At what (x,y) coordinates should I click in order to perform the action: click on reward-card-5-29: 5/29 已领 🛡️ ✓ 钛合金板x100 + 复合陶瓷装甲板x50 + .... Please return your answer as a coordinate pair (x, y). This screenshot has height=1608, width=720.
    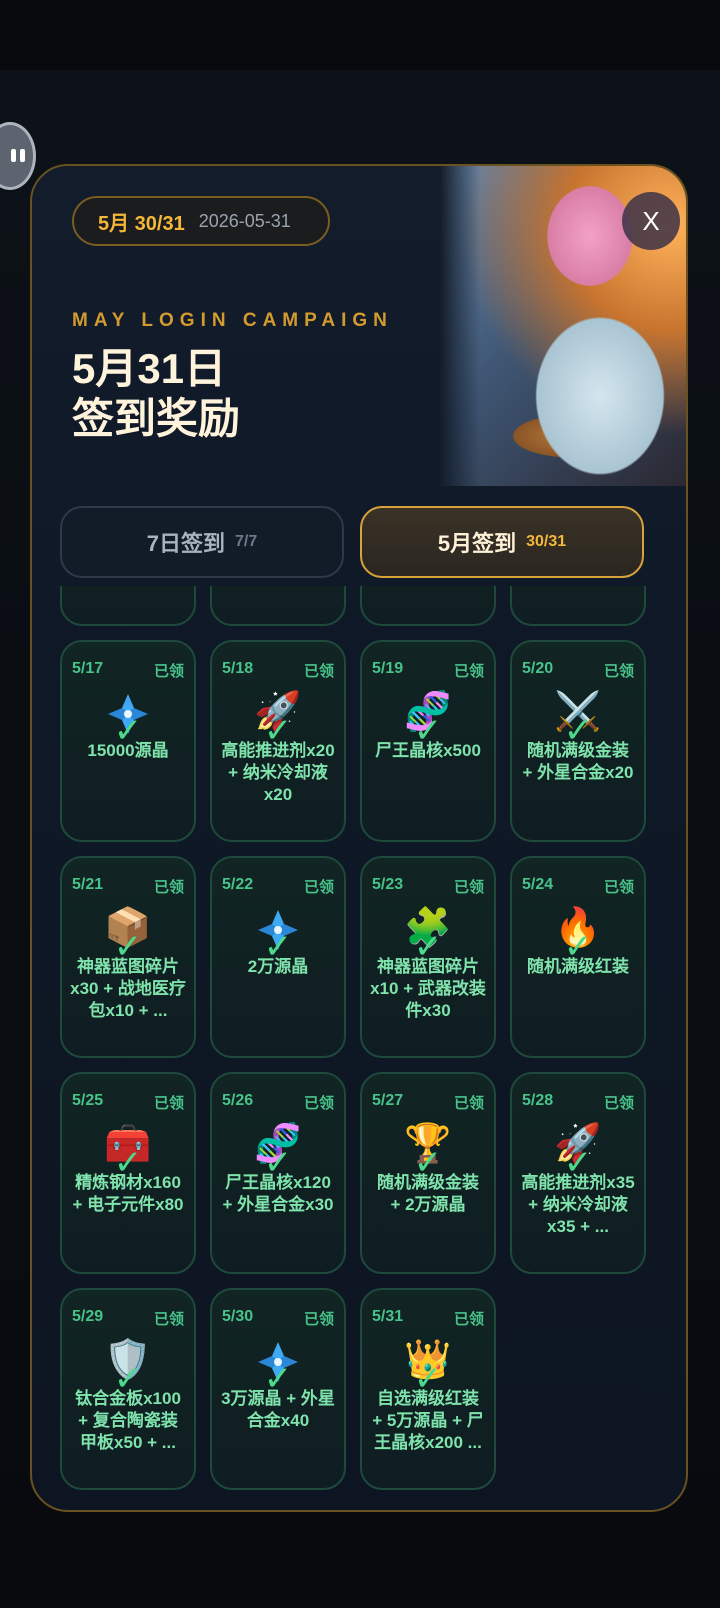
    Looking at the image, I should click on (128, 1389).